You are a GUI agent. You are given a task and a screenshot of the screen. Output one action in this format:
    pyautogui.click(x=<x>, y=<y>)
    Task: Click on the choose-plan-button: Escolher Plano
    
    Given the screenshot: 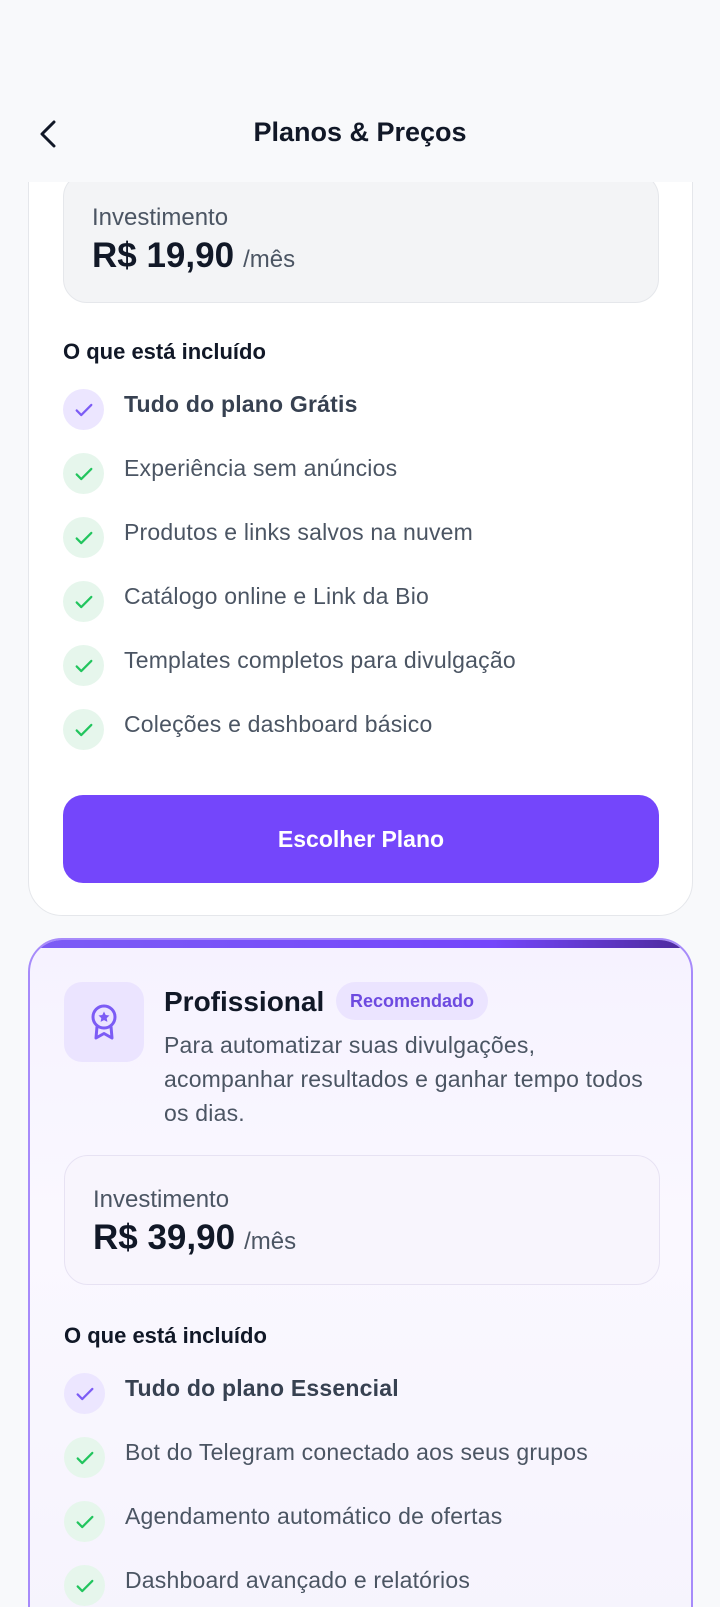 What is the action you would take?
    pyautogui.click(x=361, y=839)
    